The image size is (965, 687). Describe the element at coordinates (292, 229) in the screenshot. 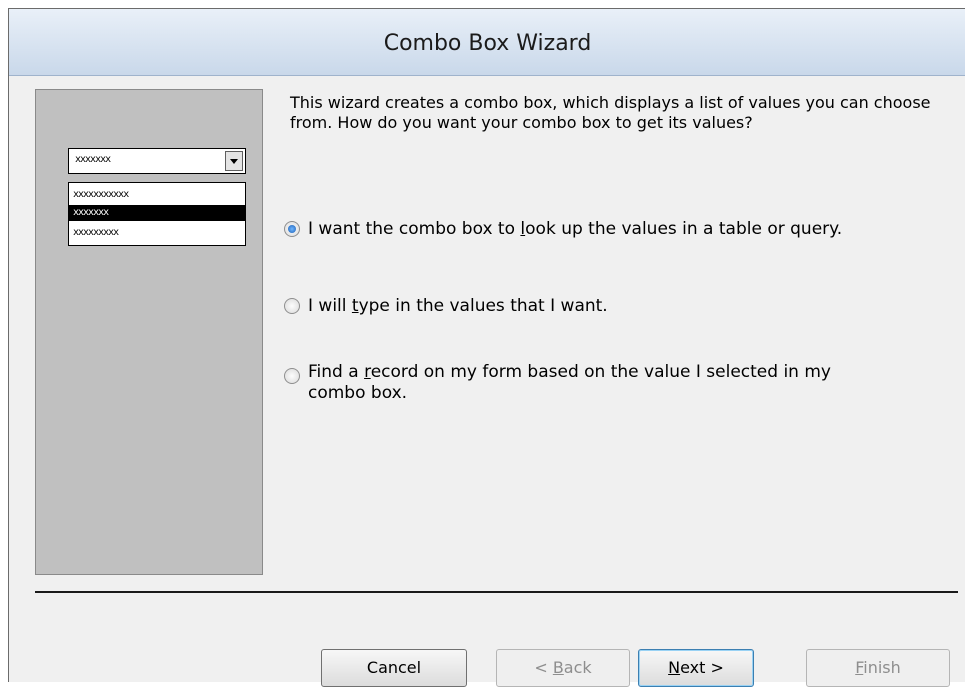

I see `radio-lookup-table` at that location.